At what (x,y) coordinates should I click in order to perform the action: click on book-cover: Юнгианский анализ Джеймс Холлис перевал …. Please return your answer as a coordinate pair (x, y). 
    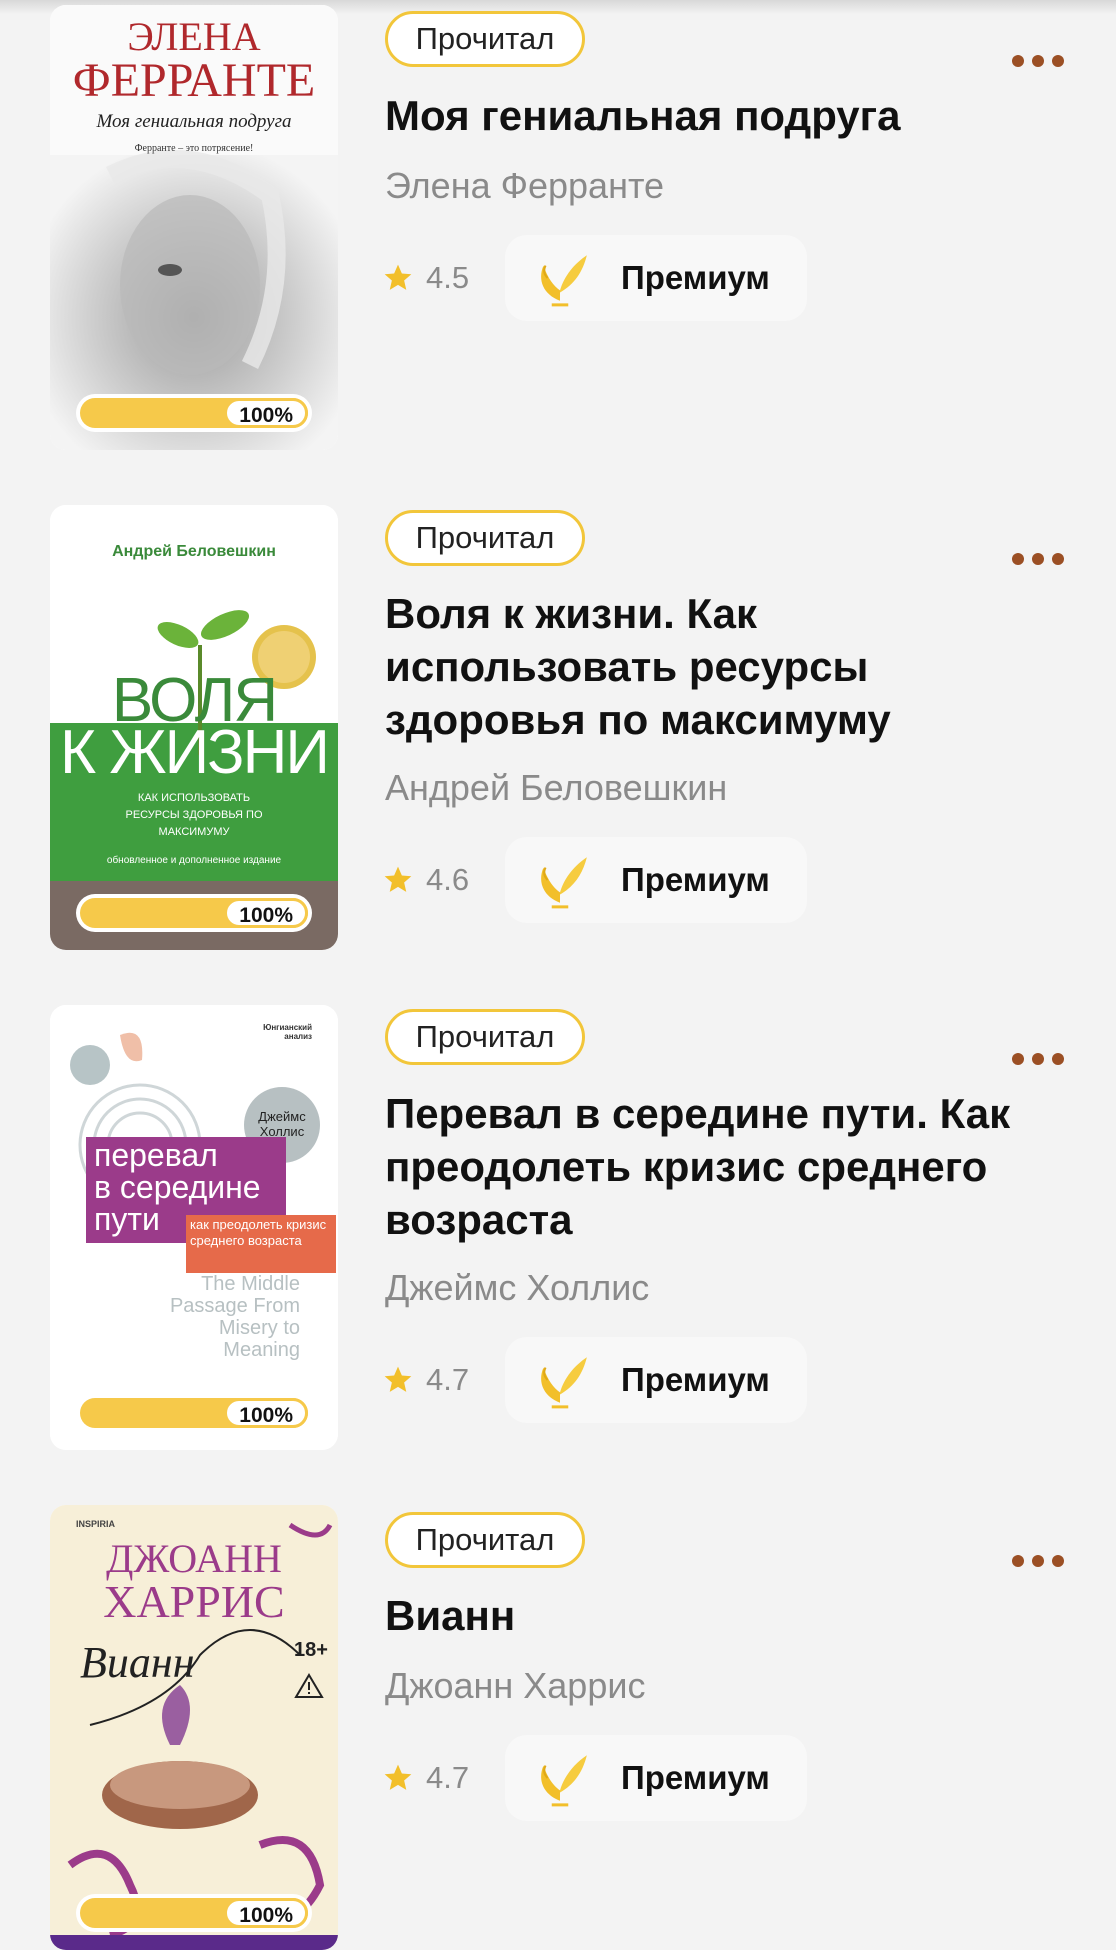
    Looking at the image, I should click on (194, 1227).